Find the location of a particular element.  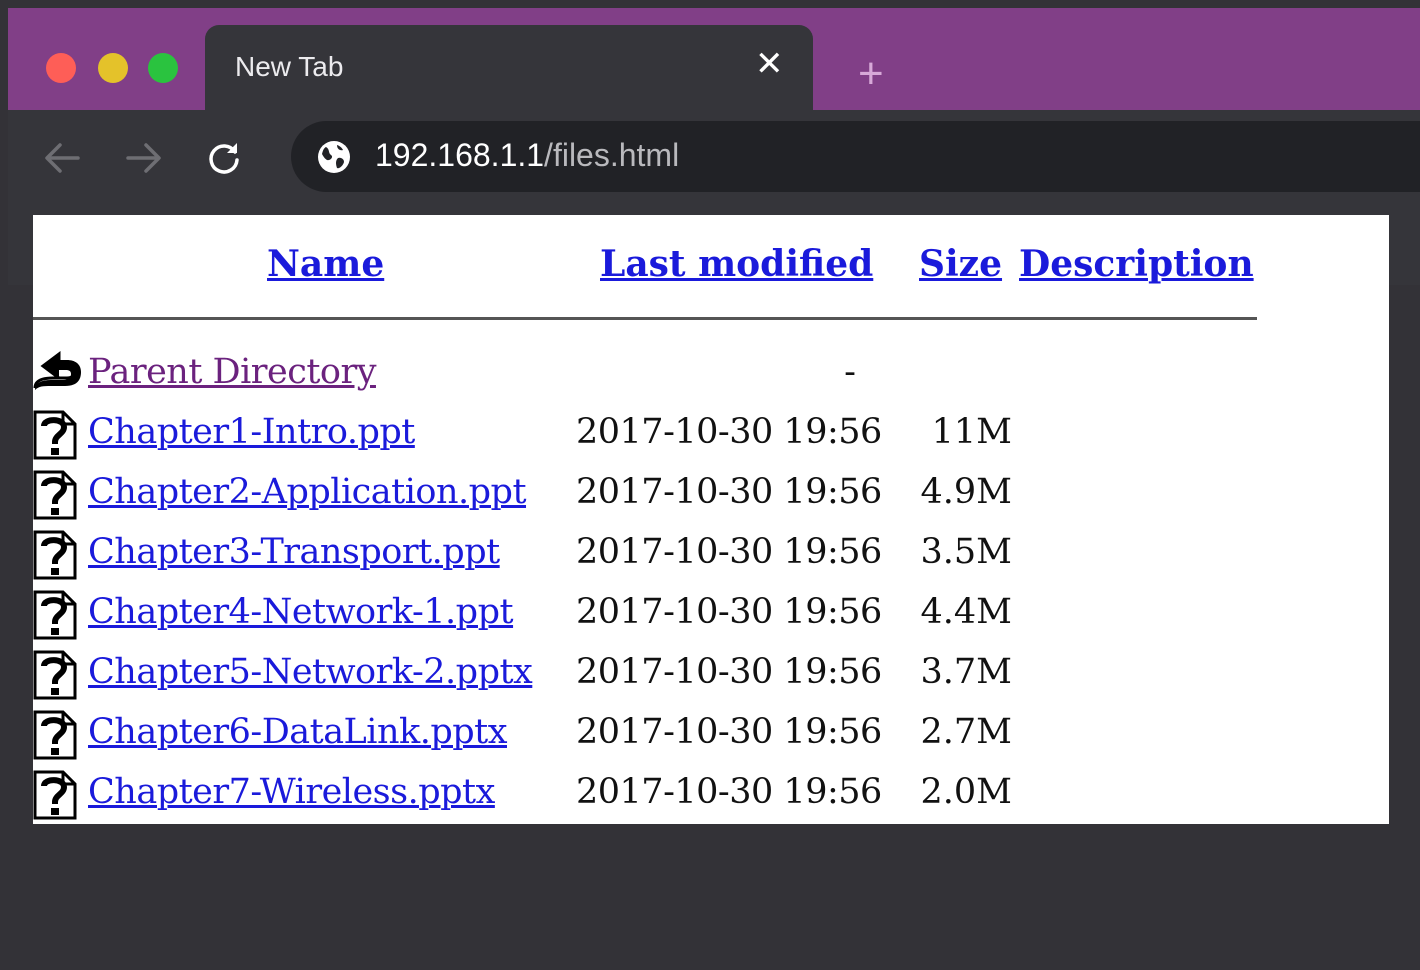

file-link: Chapter7-Wireless.pptx is located at coordinates (291, 792).